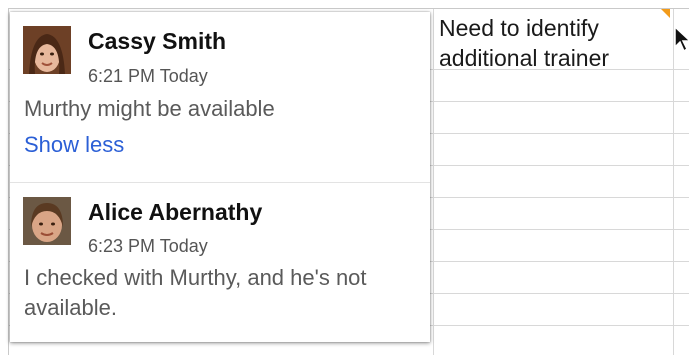 This screenshot has height=355, width=689. I want to click on comment-author: Cassy Smith, so click(157, 41).